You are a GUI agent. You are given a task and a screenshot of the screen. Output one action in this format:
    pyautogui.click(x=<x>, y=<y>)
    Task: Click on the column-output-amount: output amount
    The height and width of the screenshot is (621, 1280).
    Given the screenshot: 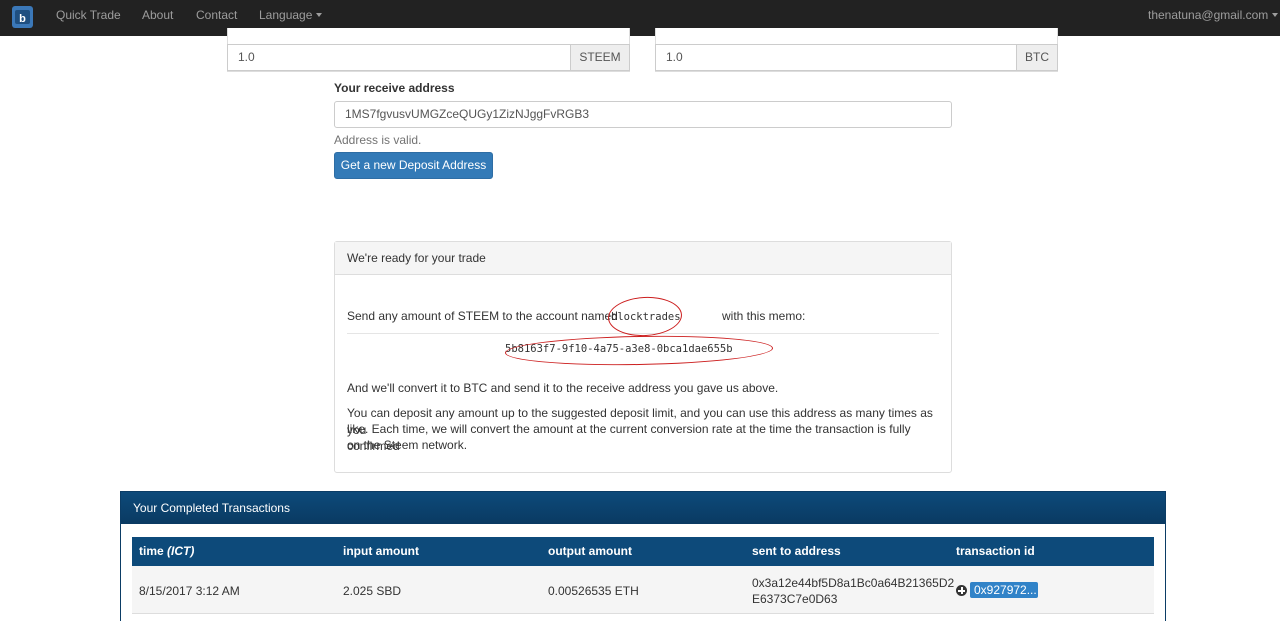 What is the action you would take?
    pyautogui.click(x=590, y=551)
    